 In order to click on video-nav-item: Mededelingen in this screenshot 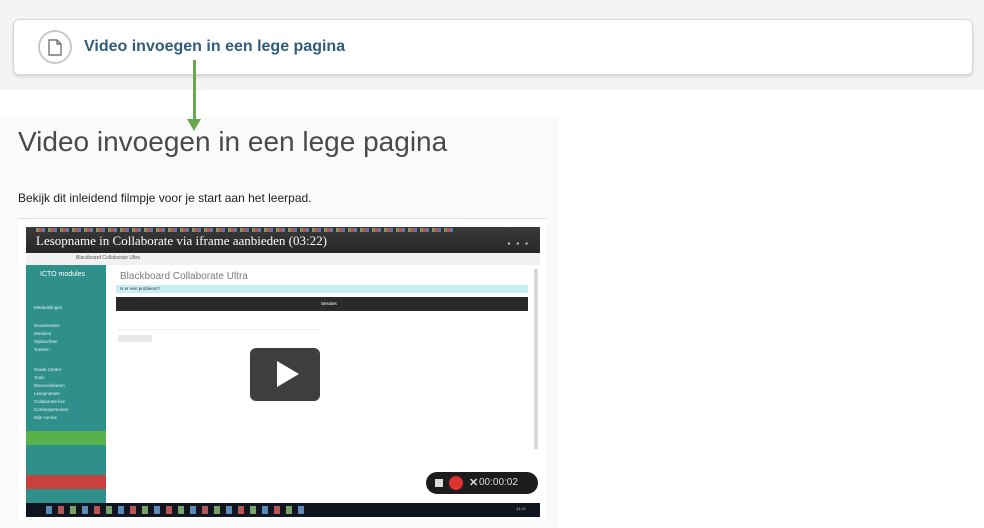, I will do `click(48, 307)`.